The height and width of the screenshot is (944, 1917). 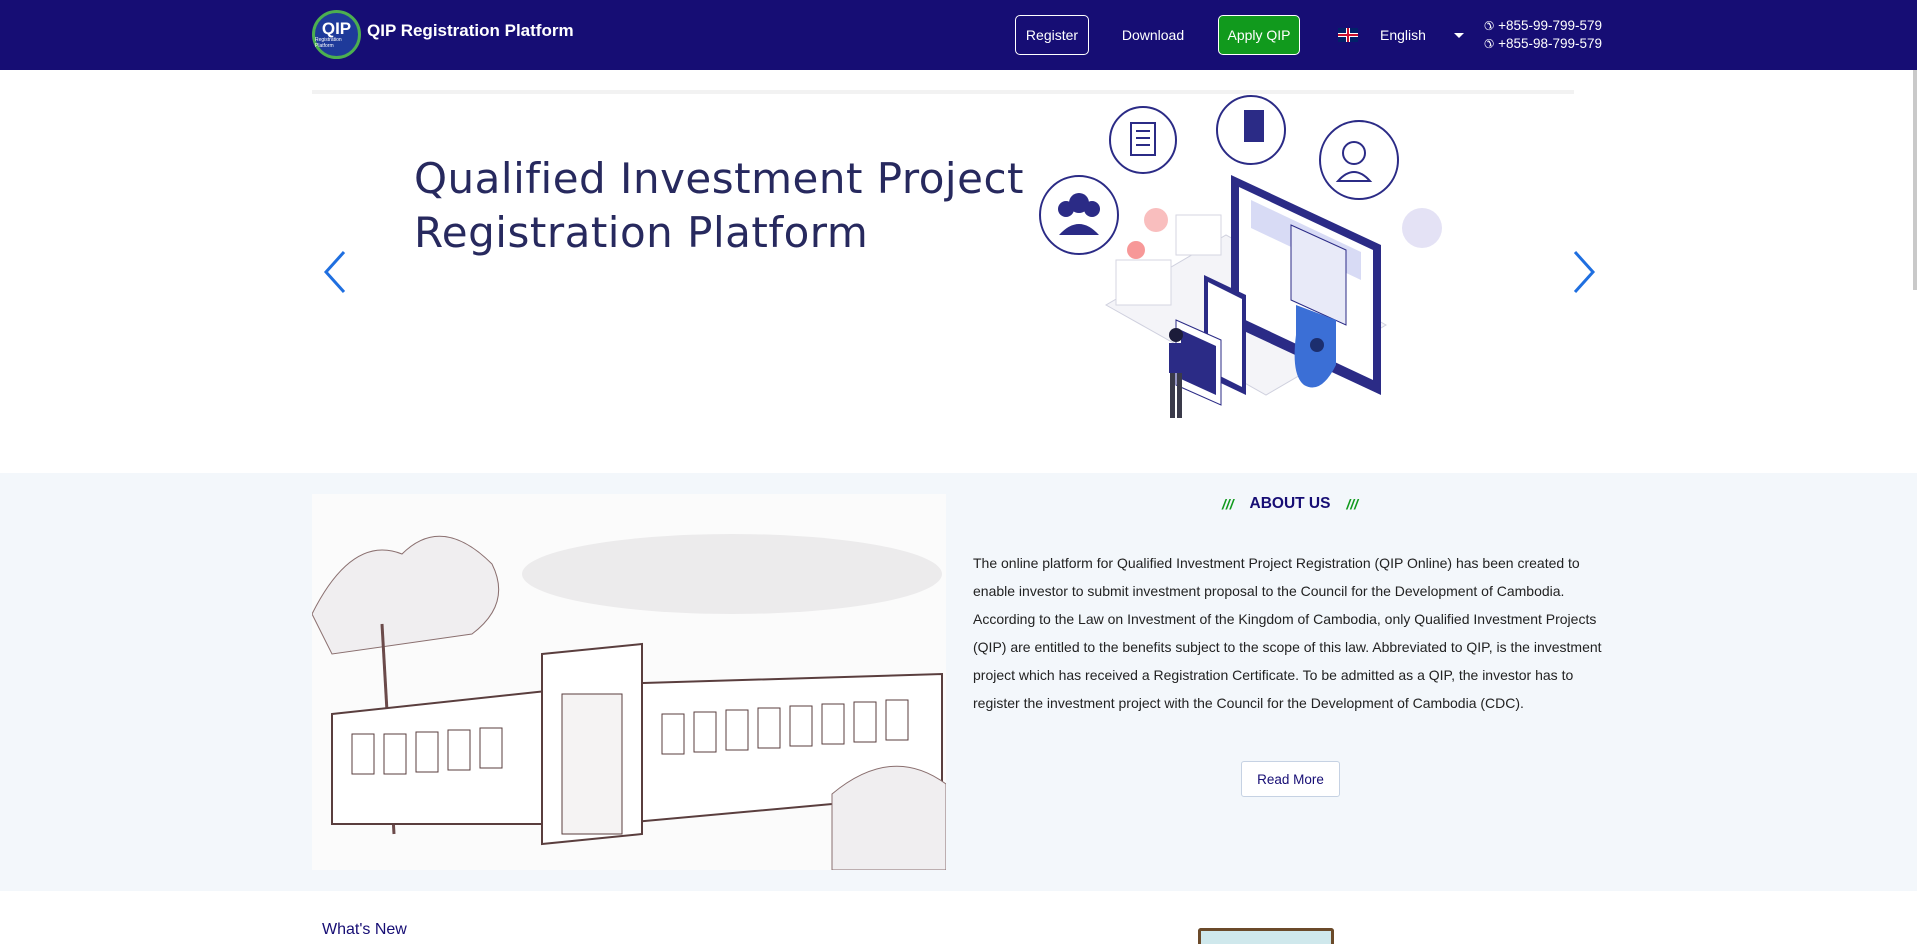 I want to click on hero-title-line: Registration Platform, so click(x=641, y=232).